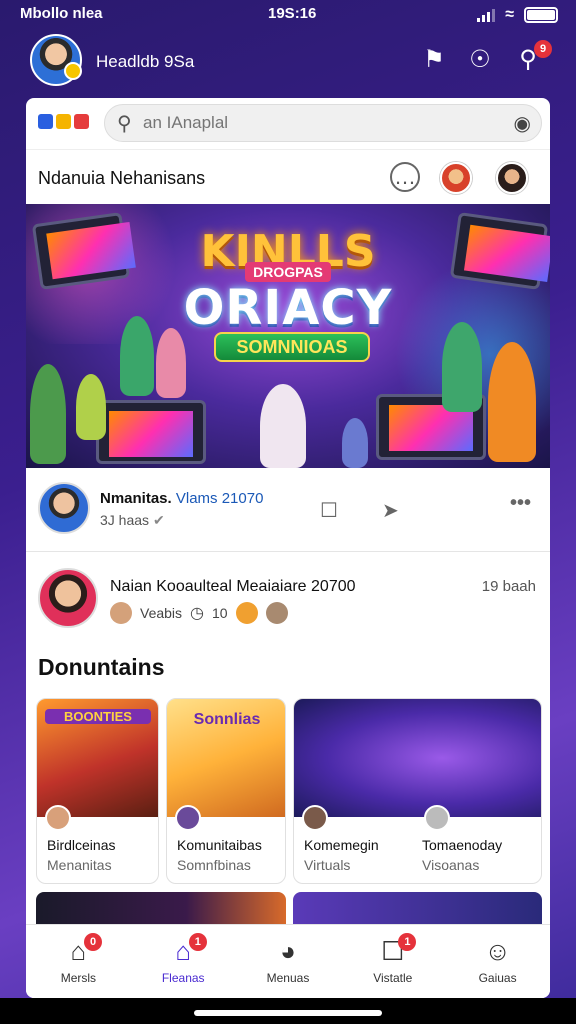 This screenshot has height=1024, width=576. I want to click on tile-subtitle: Menanitas, so click(79, 865).